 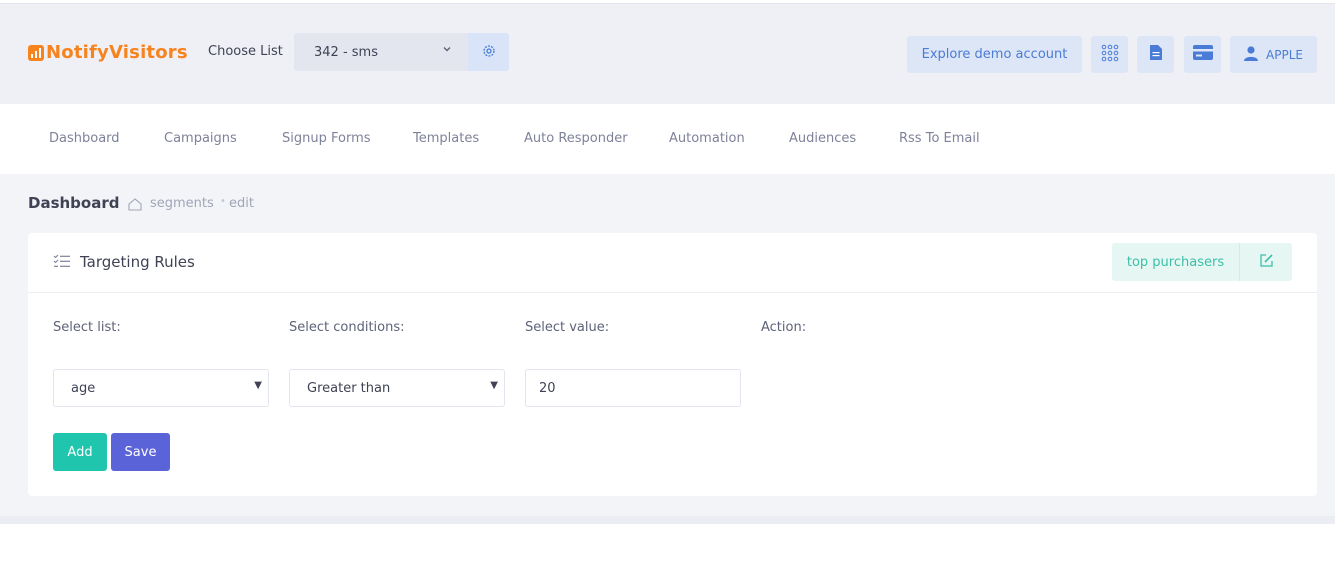 I want to click on logo-text: NotifyVisitors, so click(x=117, y=52).